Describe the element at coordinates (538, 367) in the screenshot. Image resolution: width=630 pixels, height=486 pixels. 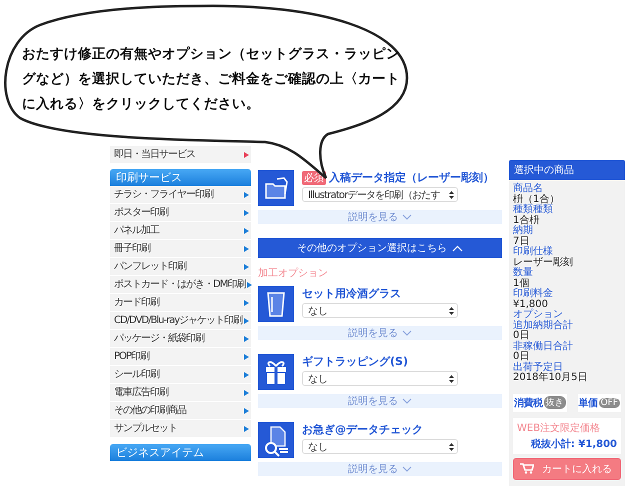
I see `field-label: 出荷予定日` at that location.